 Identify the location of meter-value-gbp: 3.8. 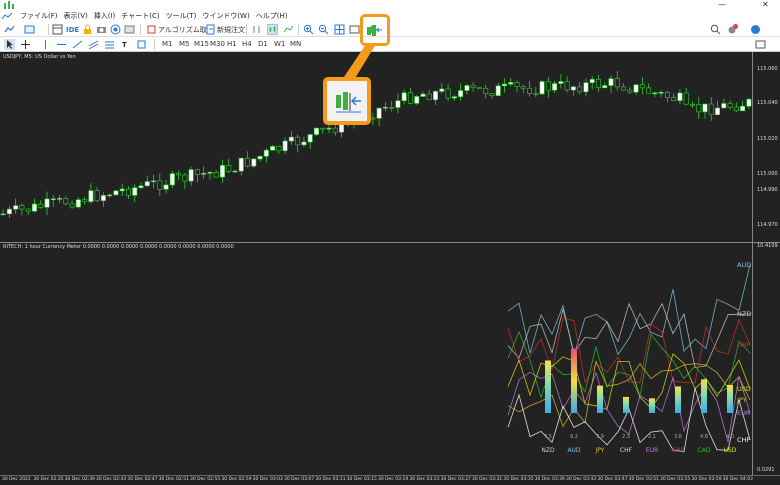
(678, 437).